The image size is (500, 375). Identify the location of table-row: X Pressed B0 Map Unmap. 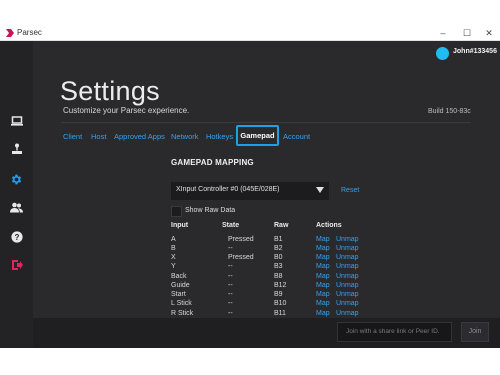
(280, 257).